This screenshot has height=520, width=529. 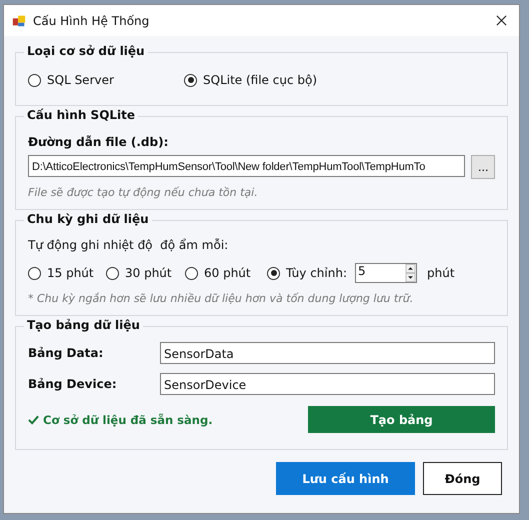 I want to click on prompt-text: Tự động ghi nhiệt độ độ ẩm mỗi:, so click(x=129, y=245).